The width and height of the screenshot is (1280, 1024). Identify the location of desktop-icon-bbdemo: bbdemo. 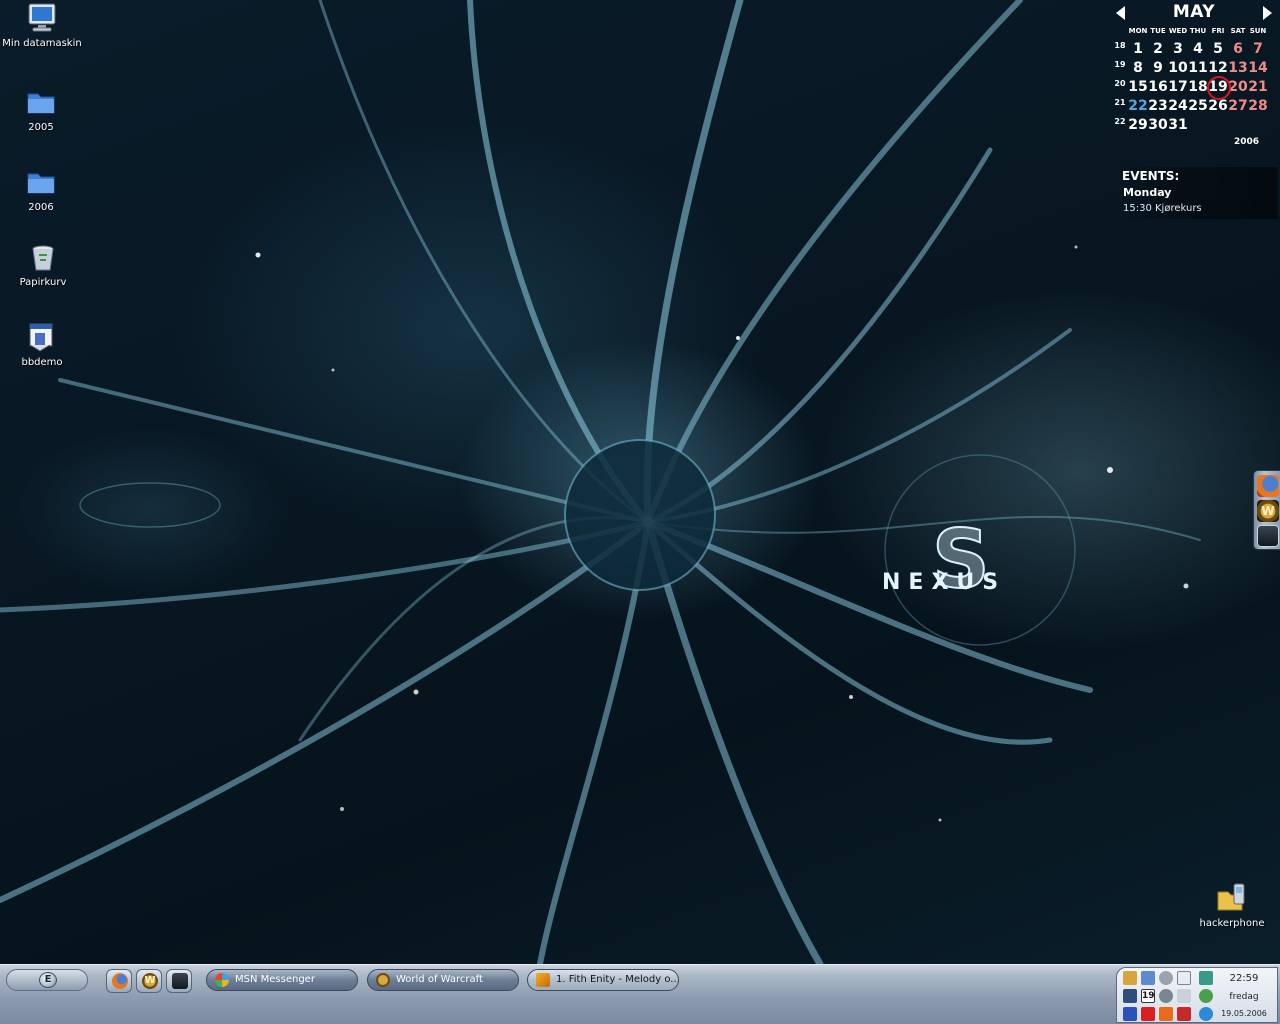
(42, 345).